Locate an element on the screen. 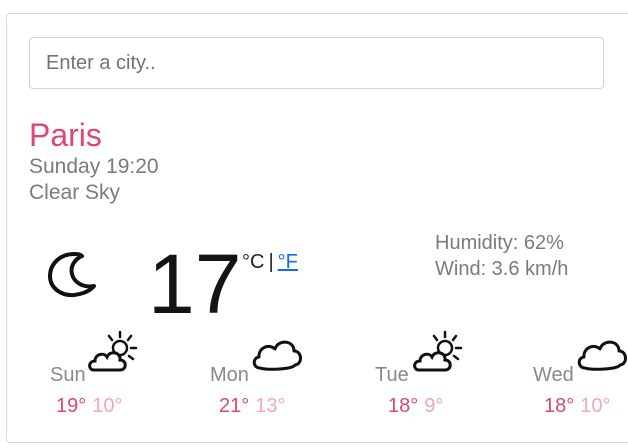 The width and height of the screenshot is (628, 448). current-temperature: 17 is located at coordinates (195, 284).